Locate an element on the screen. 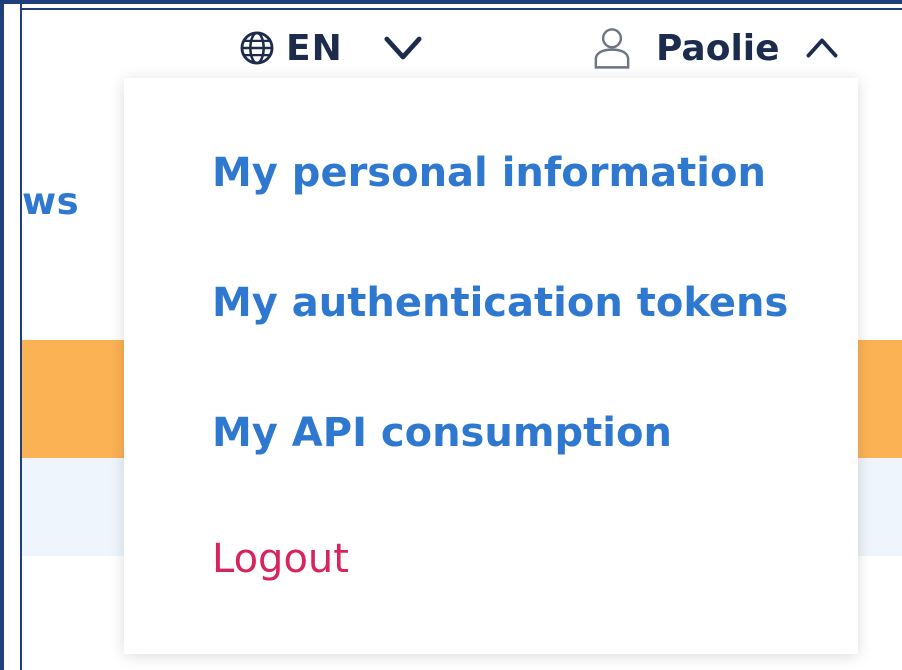  menu-item-api-consumption: My API consumption is located at coordinates (442, 433).